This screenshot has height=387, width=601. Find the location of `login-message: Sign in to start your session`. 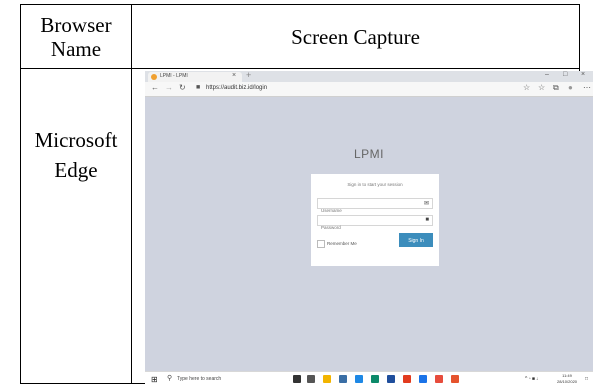

login-message: Sign in to start your session is located at coordinates (375, 184).